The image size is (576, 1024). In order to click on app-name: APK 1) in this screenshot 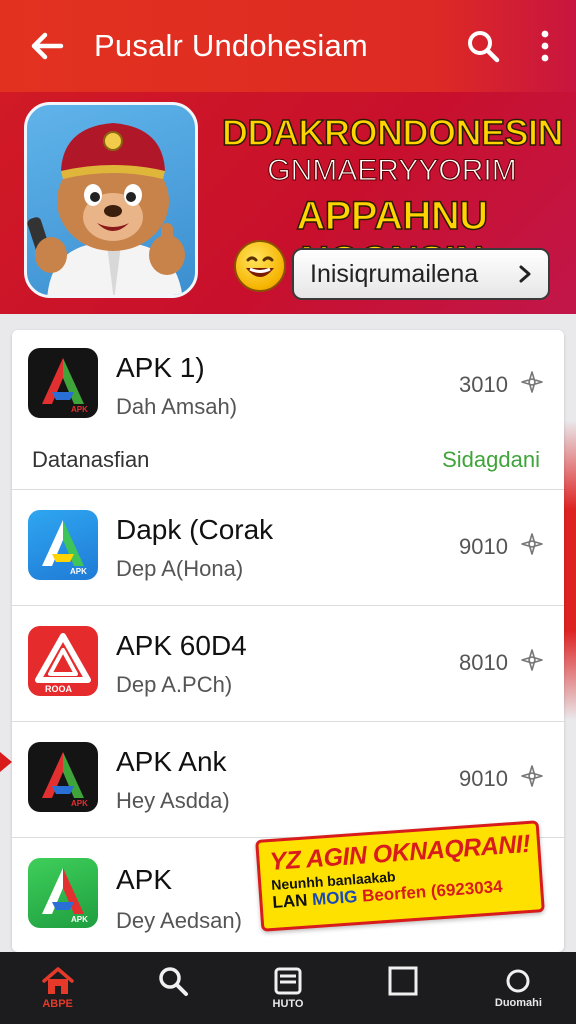, I will do `click(160, 367)`.